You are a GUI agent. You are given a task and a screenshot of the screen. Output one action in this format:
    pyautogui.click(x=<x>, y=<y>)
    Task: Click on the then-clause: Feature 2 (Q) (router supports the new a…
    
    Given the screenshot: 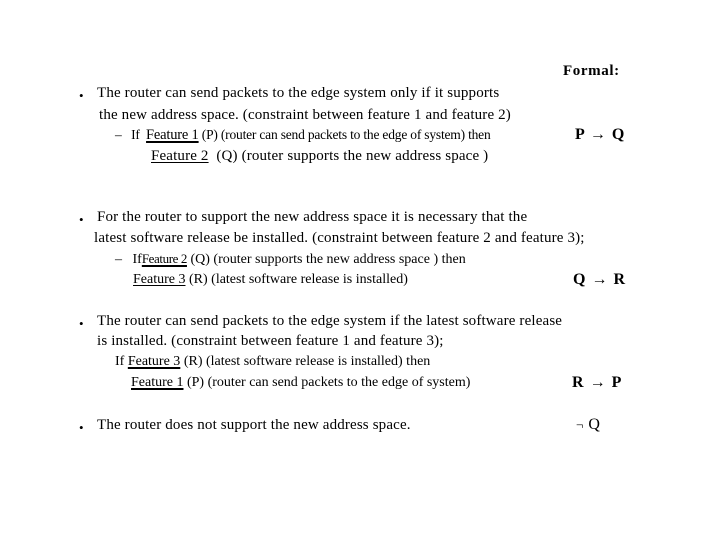 What is the action you would take?
    pyautogui.click(x=319, y=156)
    